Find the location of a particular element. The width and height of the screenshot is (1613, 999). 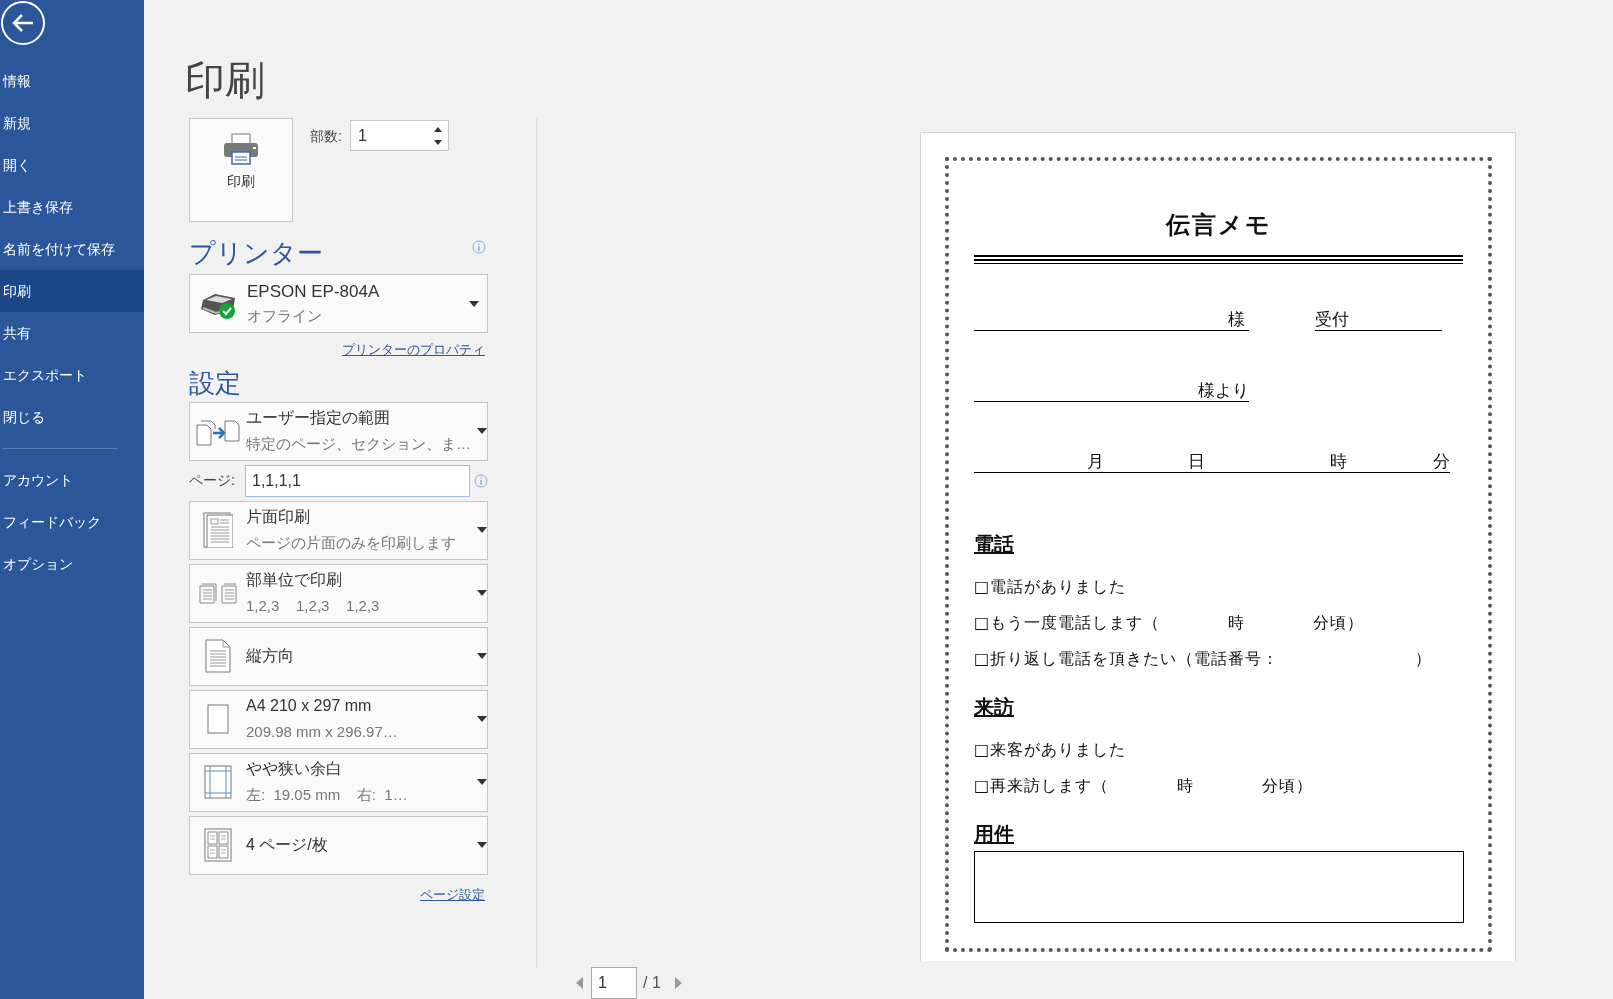

page-number-field: 1 is located at coordinates (614, 983).